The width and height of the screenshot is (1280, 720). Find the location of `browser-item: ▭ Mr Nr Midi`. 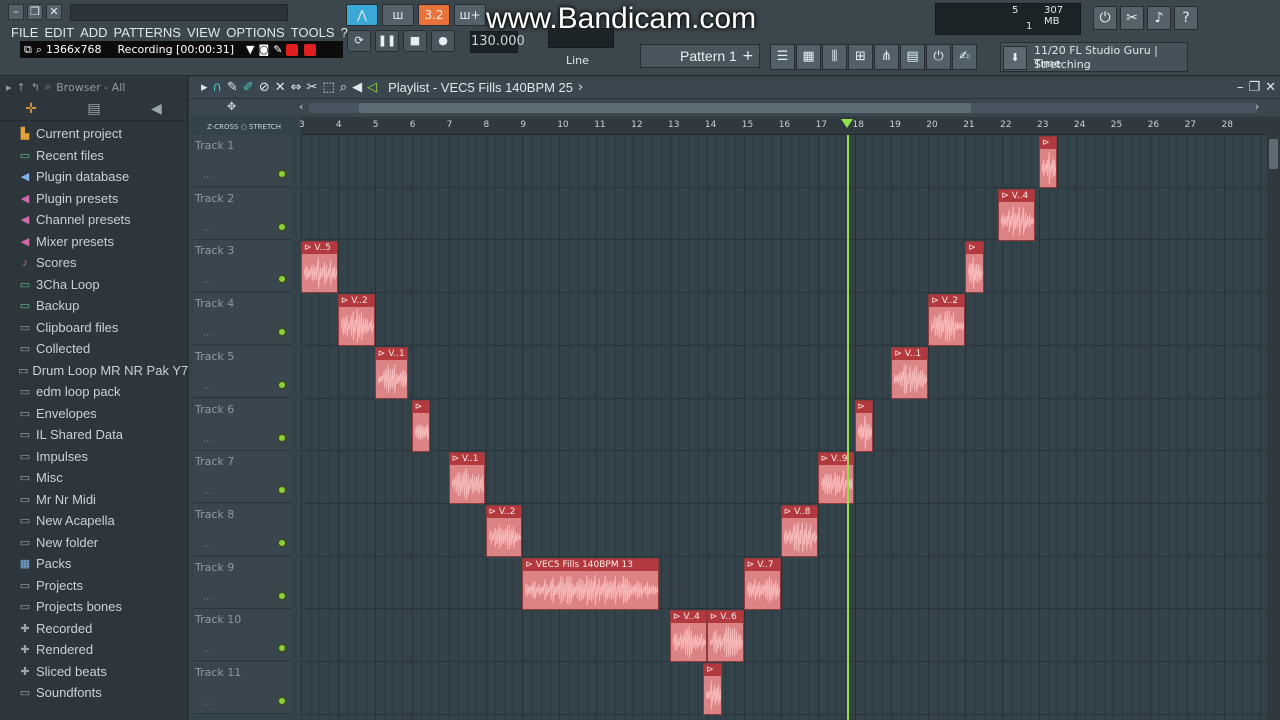

browser-item: ▭ Mr Nr Midi is located at coordinates (93, 500).